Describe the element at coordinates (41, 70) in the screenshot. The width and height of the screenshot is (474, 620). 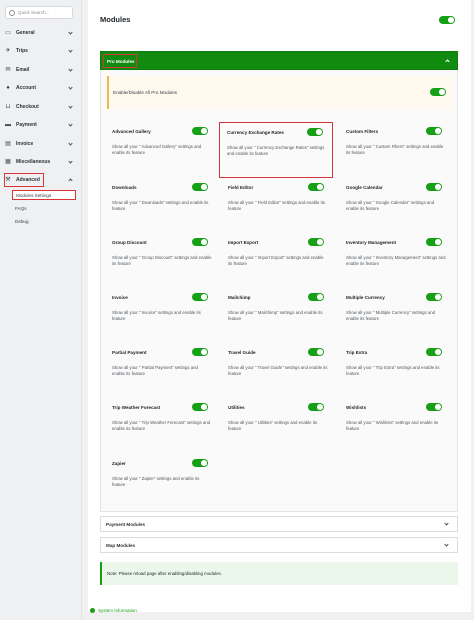
I see `sidebar-item-email: ✉ Email` at that location.